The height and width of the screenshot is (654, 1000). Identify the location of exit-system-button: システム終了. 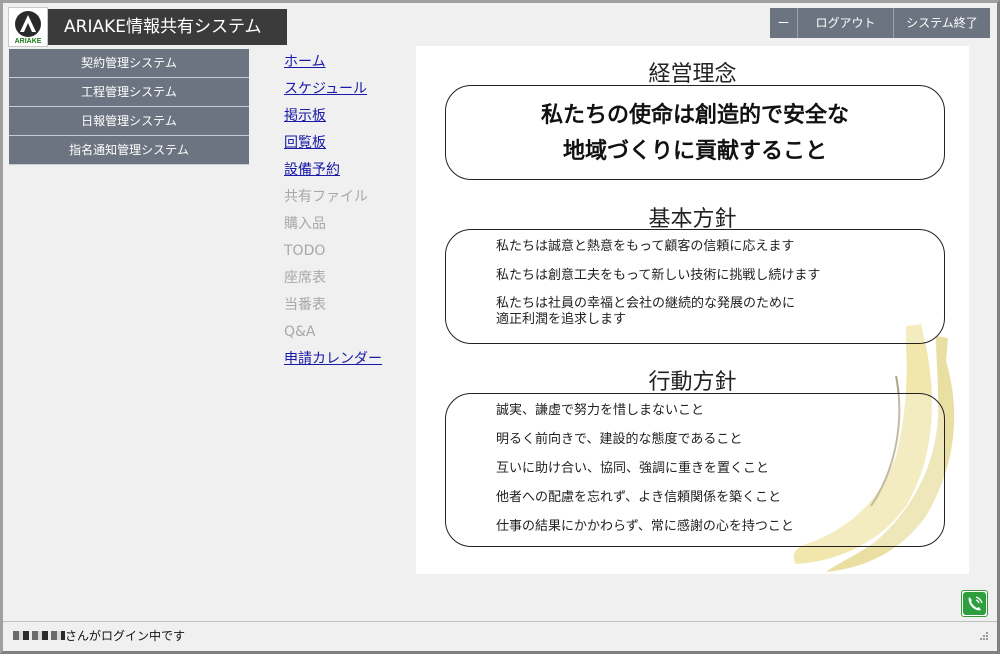
(942, 23).